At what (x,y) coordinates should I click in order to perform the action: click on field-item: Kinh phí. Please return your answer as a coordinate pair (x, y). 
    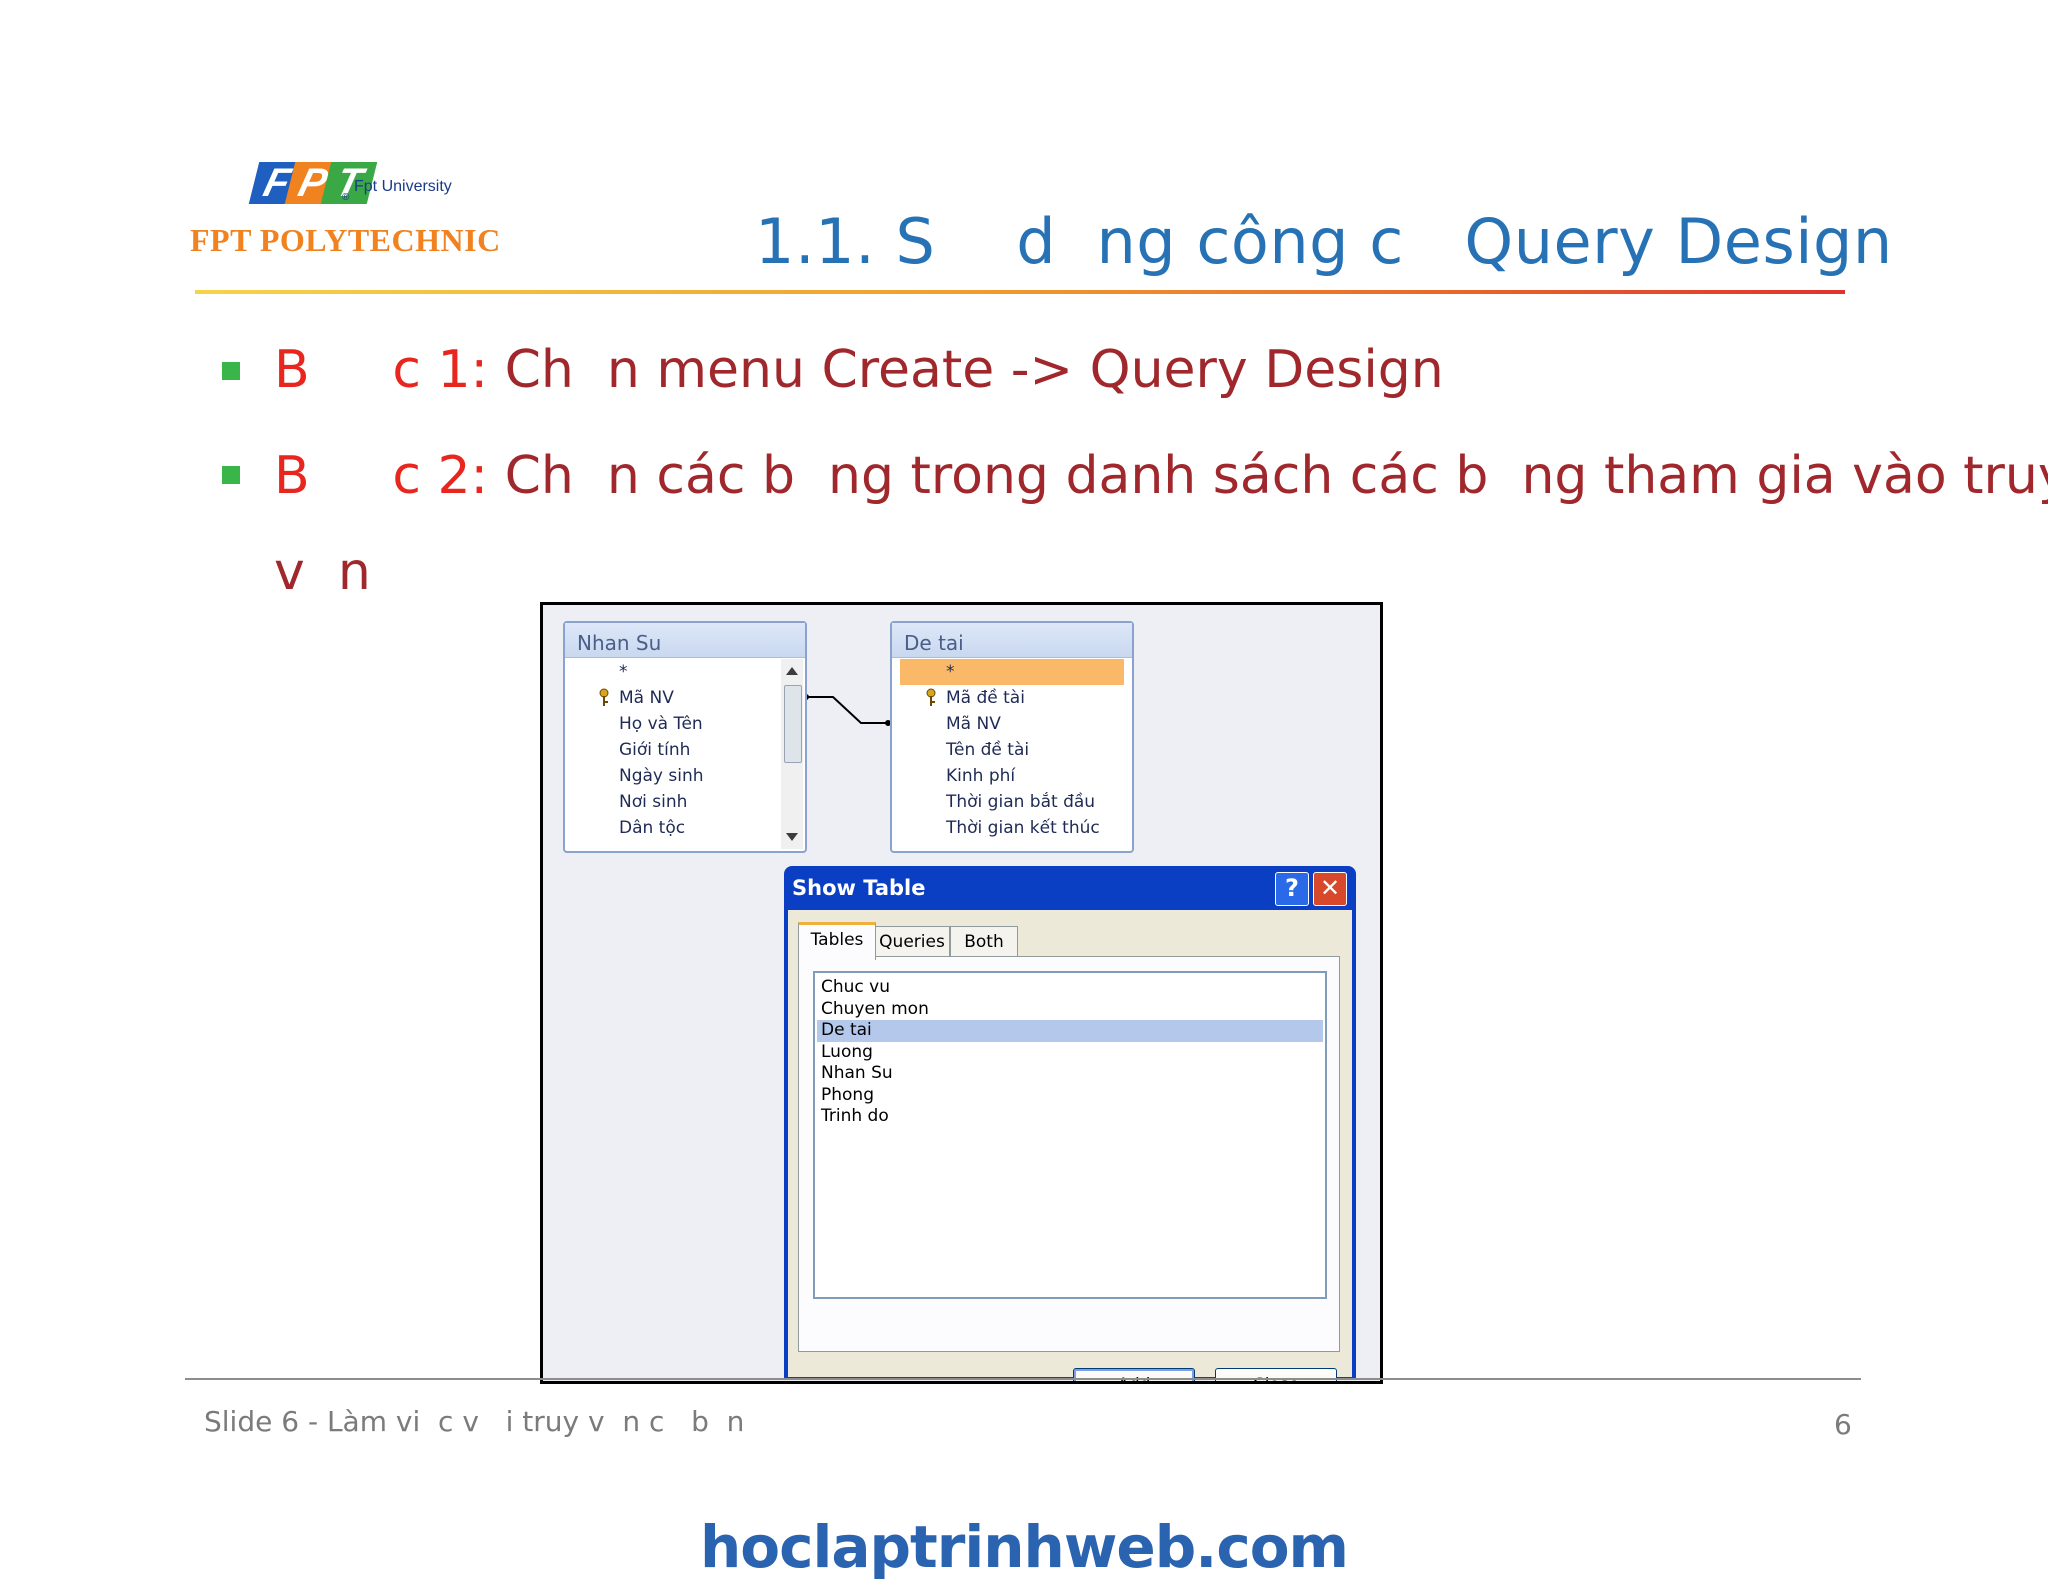
    Looking at the image, I should click on (1012, 776).